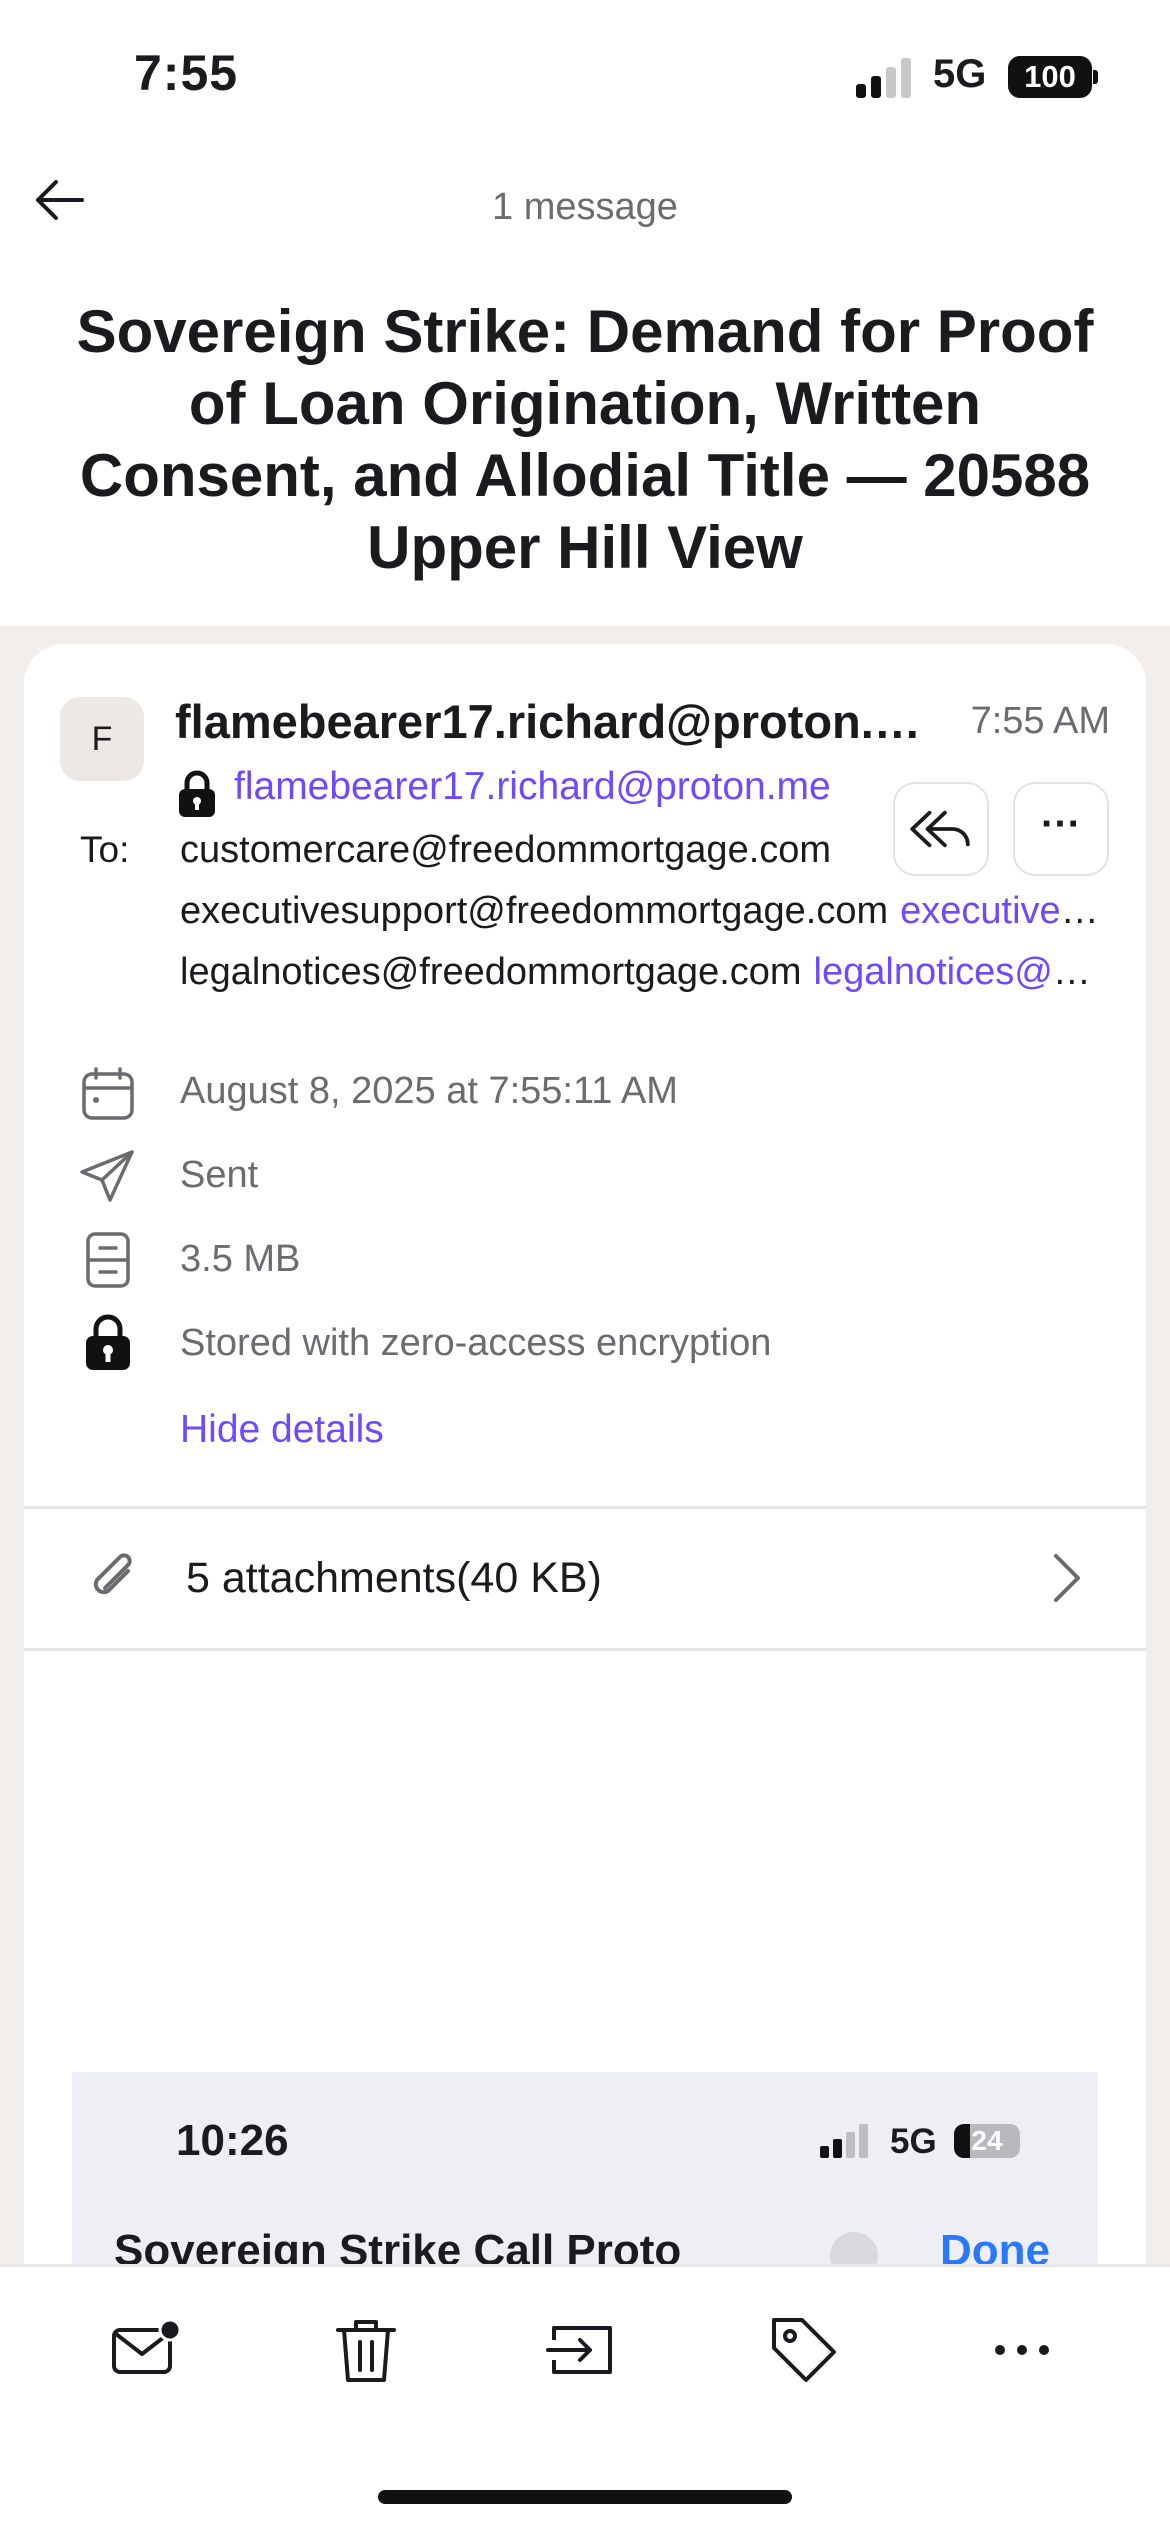  I want to click on chevron-down-icon, so click(854, 2248).